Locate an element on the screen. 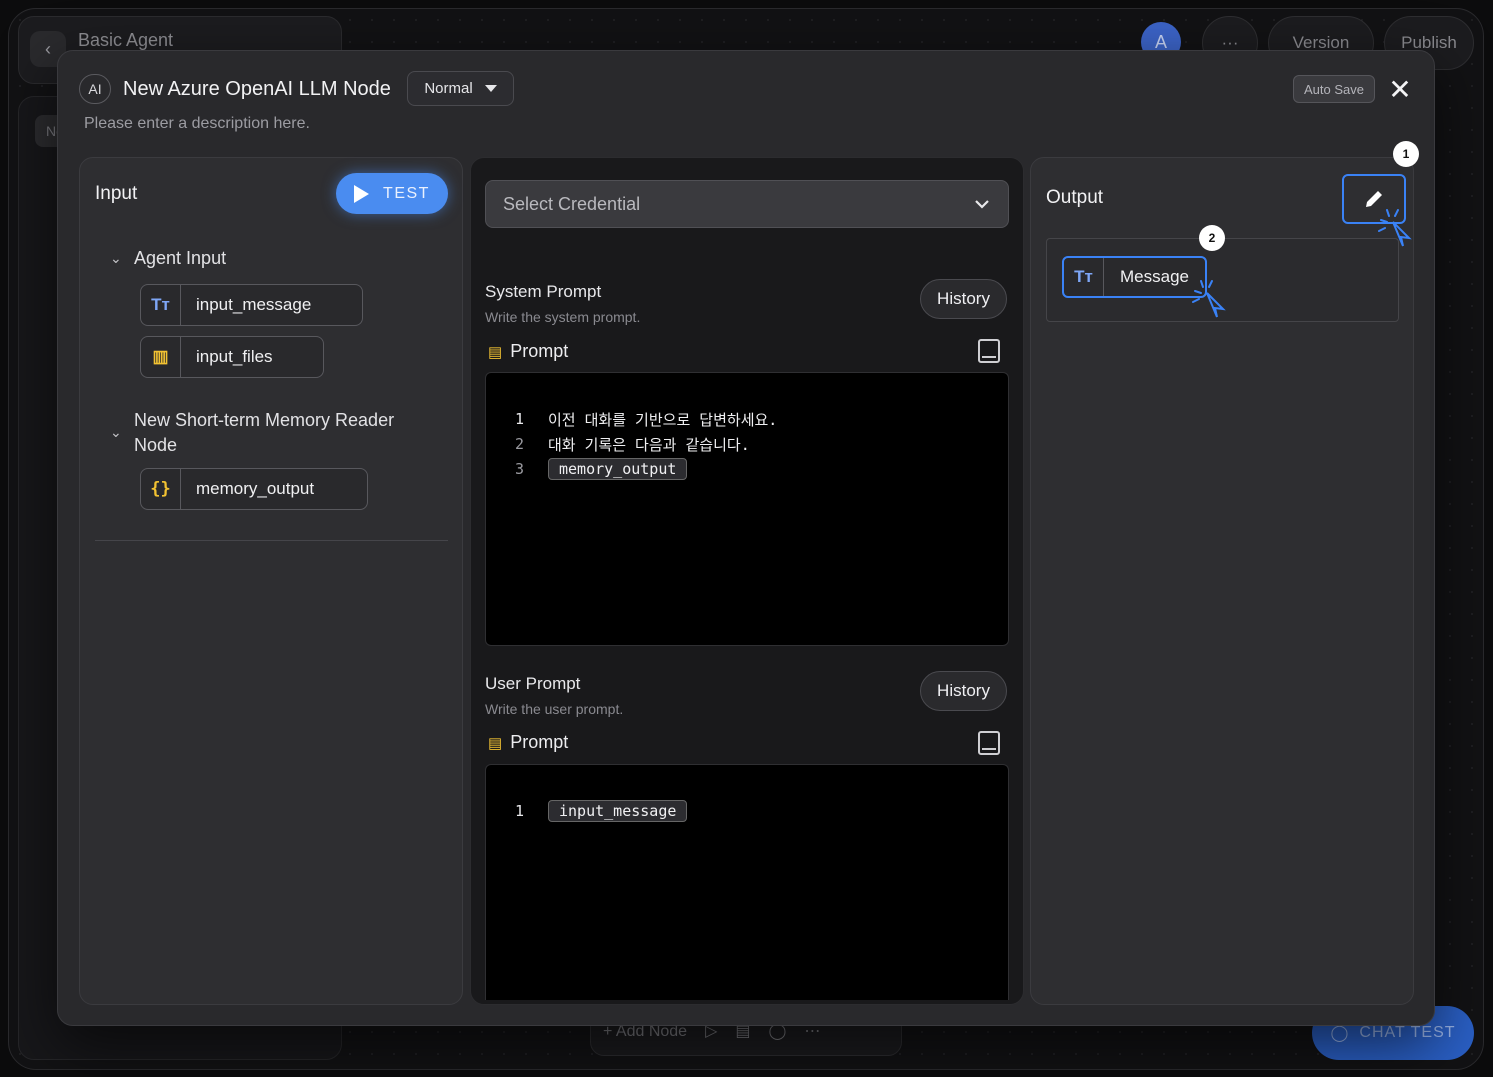  user-prompt-label: ▤ Prompt is located at coordinates (528, 742).